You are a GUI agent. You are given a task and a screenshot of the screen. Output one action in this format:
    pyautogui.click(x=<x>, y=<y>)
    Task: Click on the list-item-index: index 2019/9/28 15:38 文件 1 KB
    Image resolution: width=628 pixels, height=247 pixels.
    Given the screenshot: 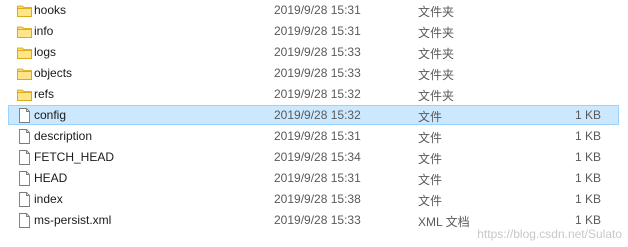 What is the action you would take?
    pyautogui.click(x=313, y=199)
    